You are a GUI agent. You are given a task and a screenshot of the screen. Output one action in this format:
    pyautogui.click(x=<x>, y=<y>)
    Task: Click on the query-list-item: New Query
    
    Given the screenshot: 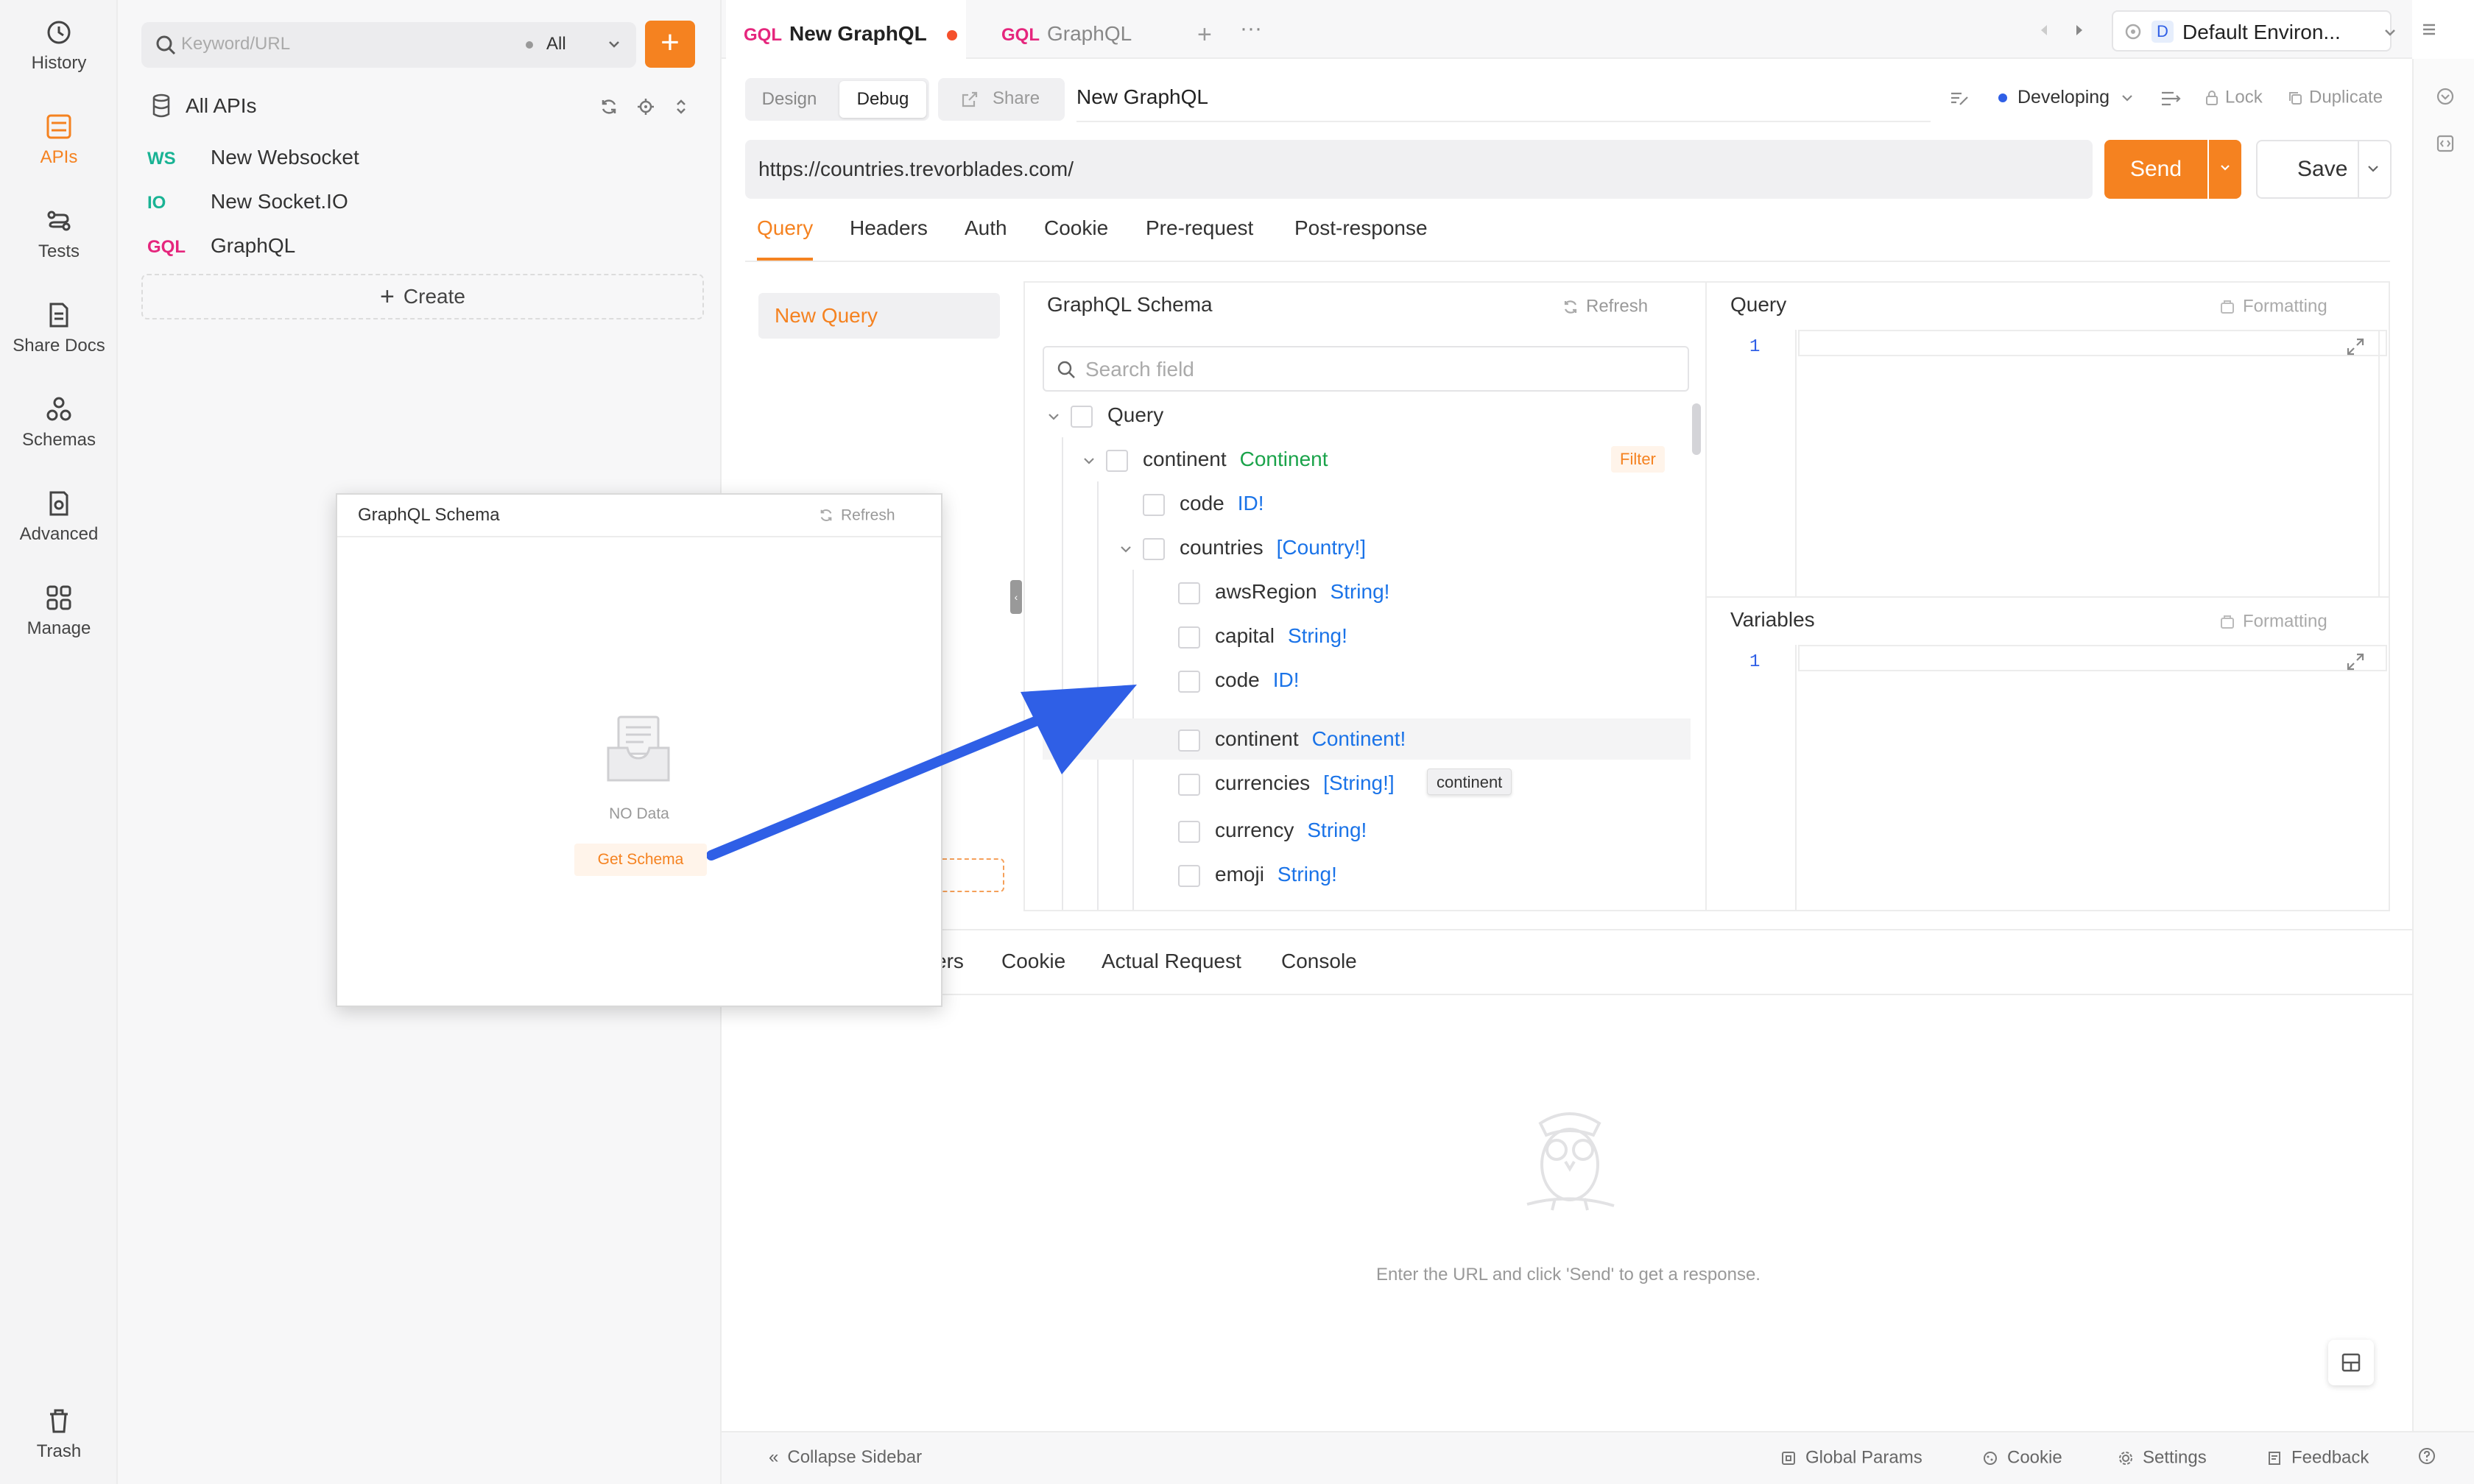 What is the action you would take?
    pyautogui.click(x=879, y=316)
    